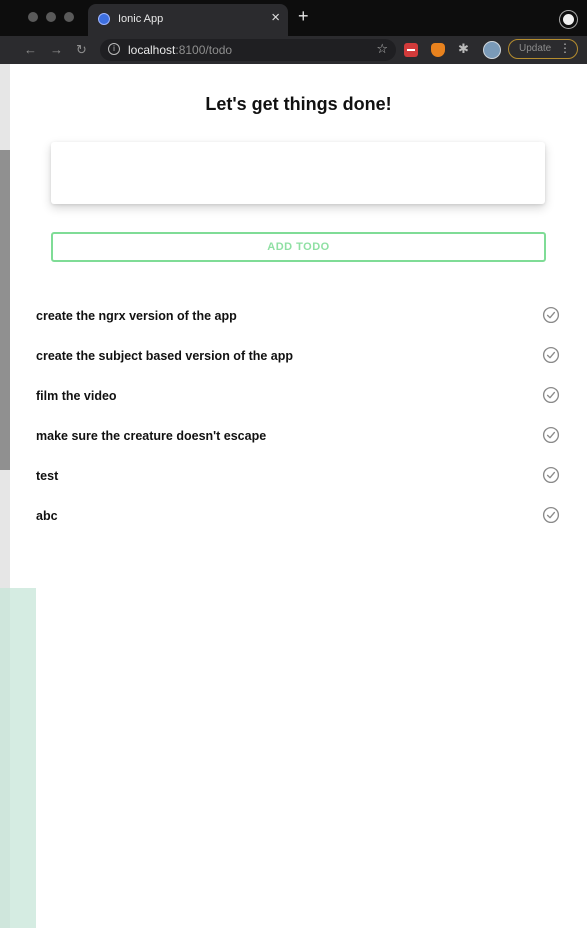 The width and height of the screenshot is (587, 928). Describe the element at coordinates (535, 48) in the screenshot. I see `update-label: Update` at that location.